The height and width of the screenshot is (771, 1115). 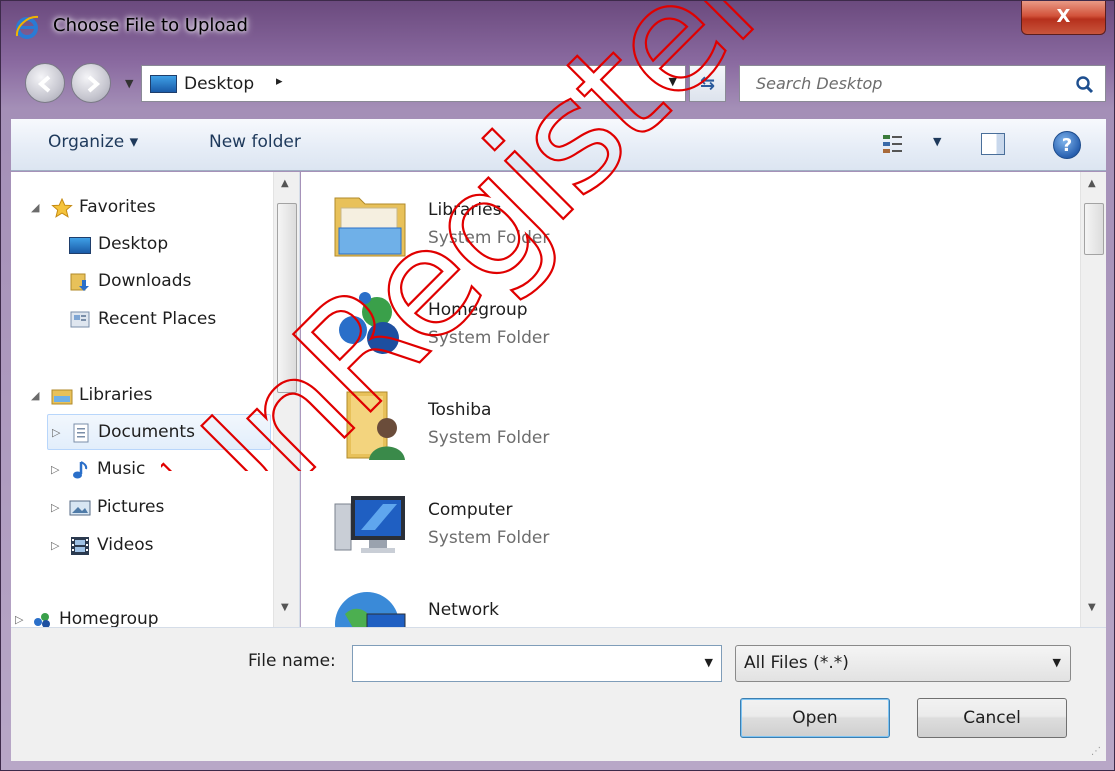 What do you see at coordinates (109, 618) in the screenshot?
I see `nav-homegroup-label: Homegroup` at bounding box center [109, 618].